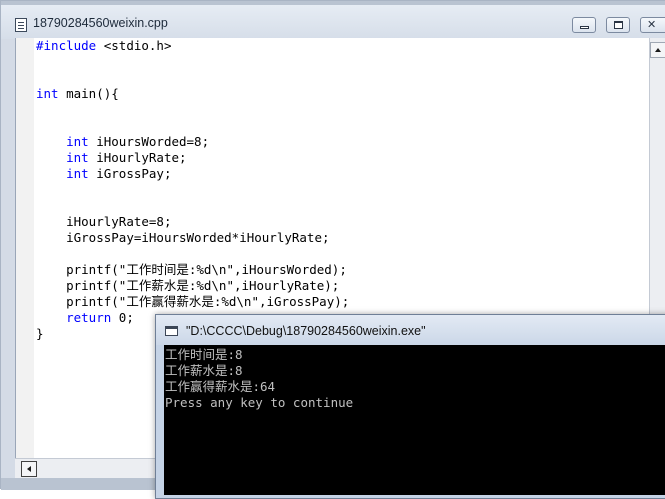  Describe the element at coordinates (259, 402) in the screenshot. I see `console-line: Press any key to continue` at that location.